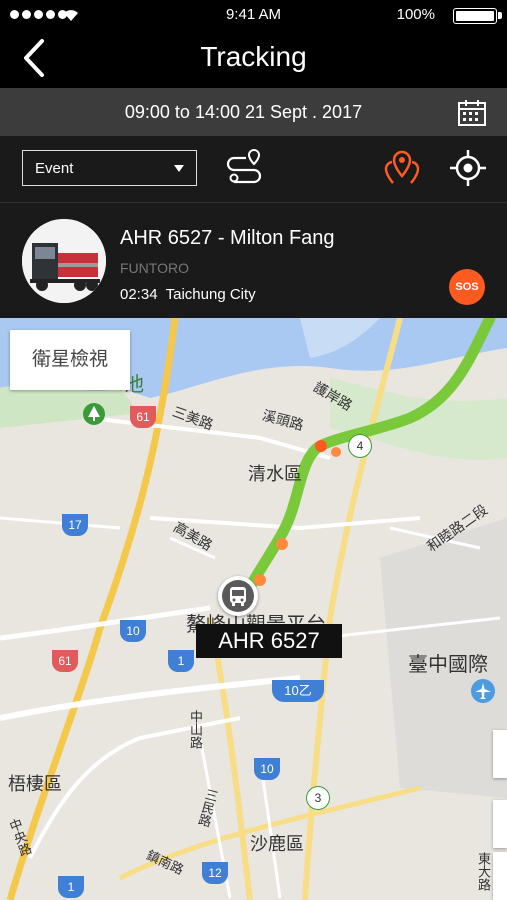 This screenshot has width=507, height=900. I want to click on map-label: 清水區, so click(275, 474).